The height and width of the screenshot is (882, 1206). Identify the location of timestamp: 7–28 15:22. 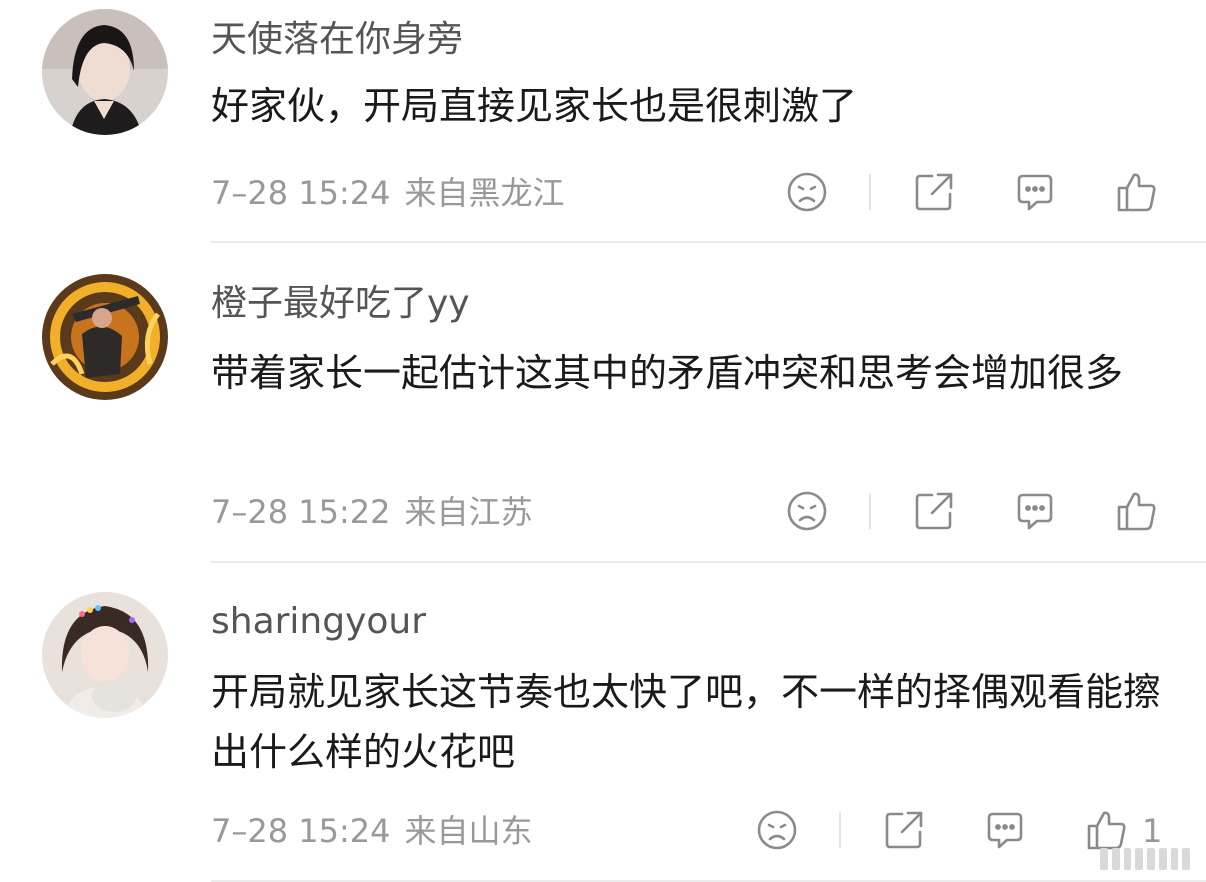
(301, 512).